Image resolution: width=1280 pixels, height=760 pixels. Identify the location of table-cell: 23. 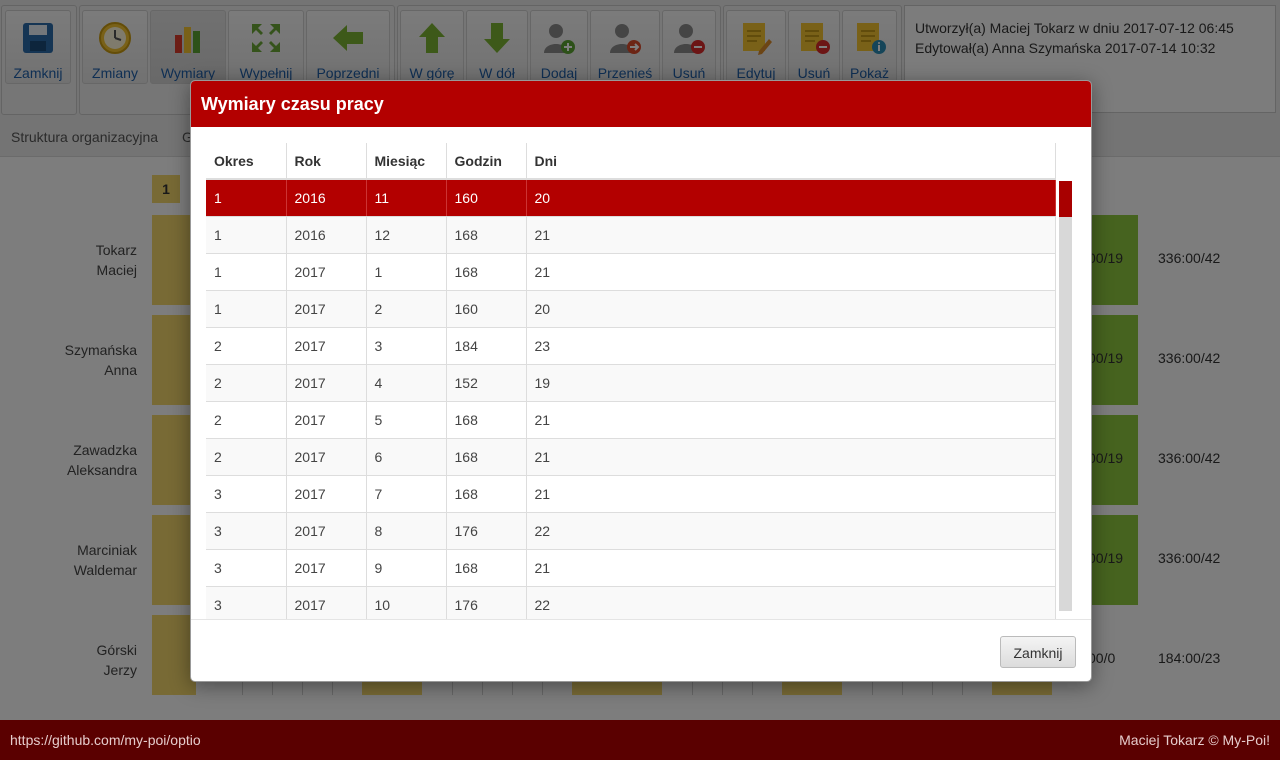
(791, 346).